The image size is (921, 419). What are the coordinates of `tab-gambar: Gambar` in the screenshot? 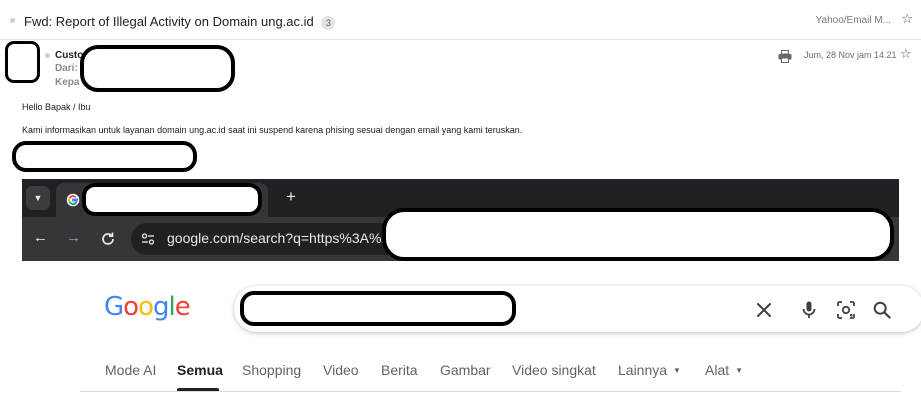 It's located at (465, 370).